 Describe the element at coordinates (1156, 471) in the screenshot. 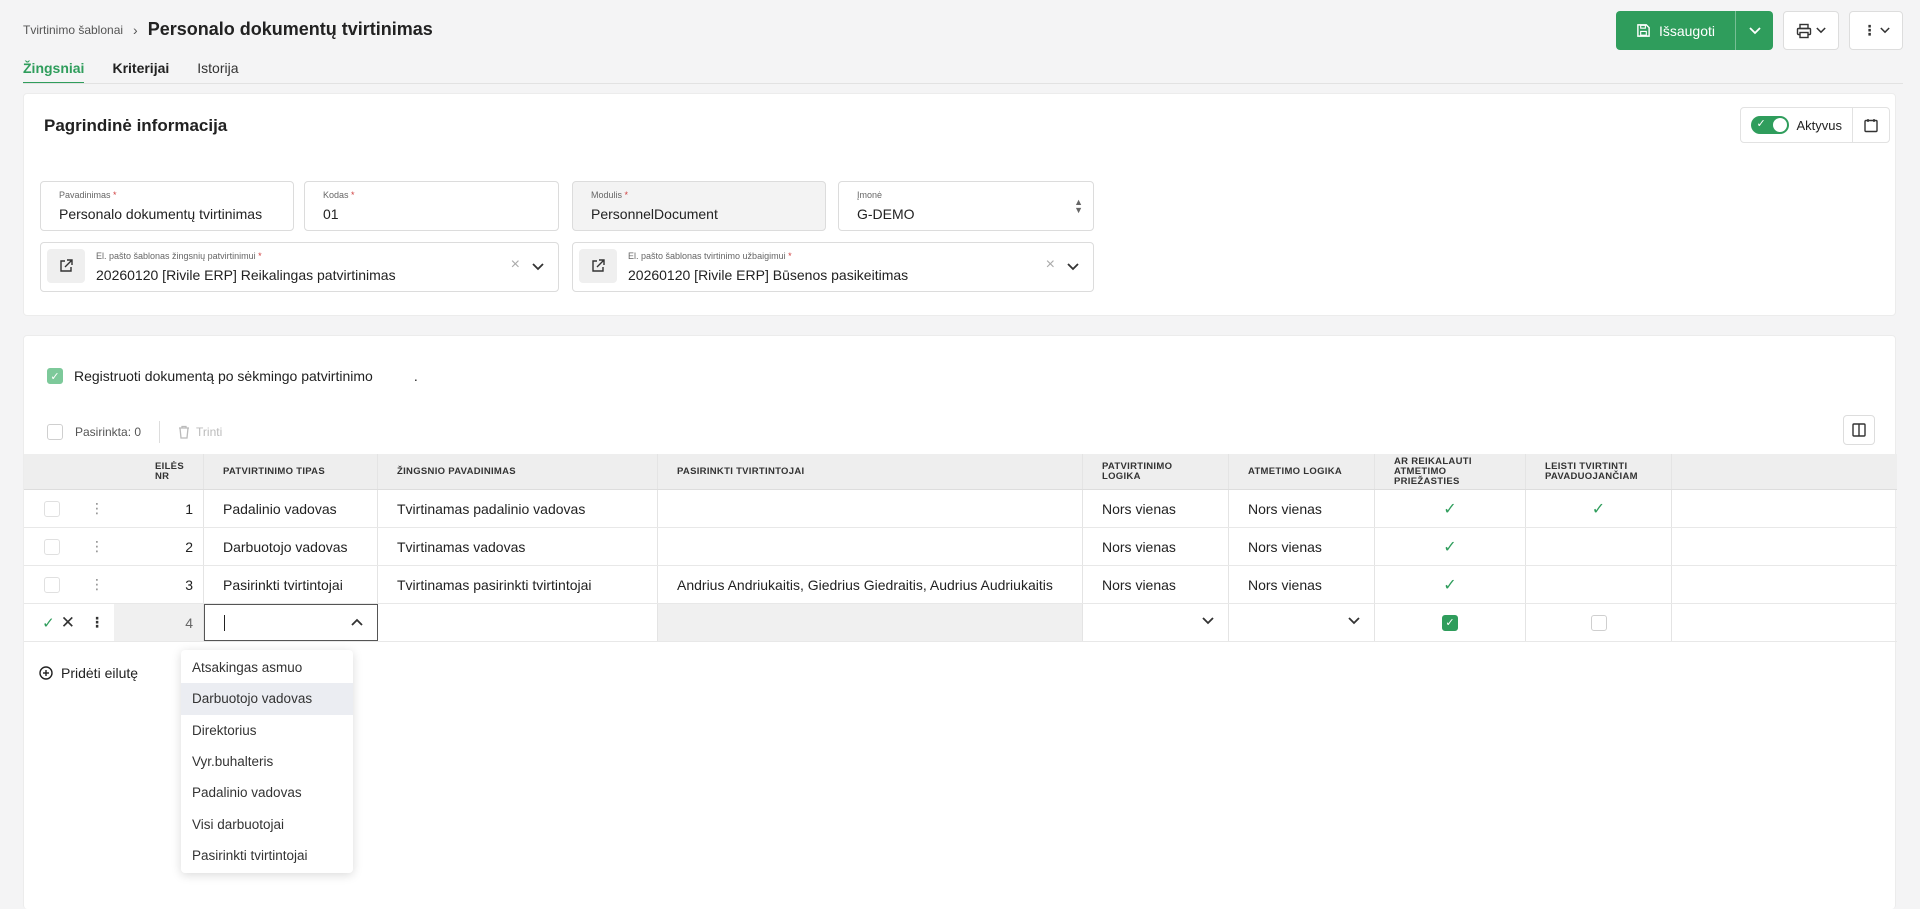

I see `header-approve-logic: PATVIRTINIMO LOGIKA` at that location.